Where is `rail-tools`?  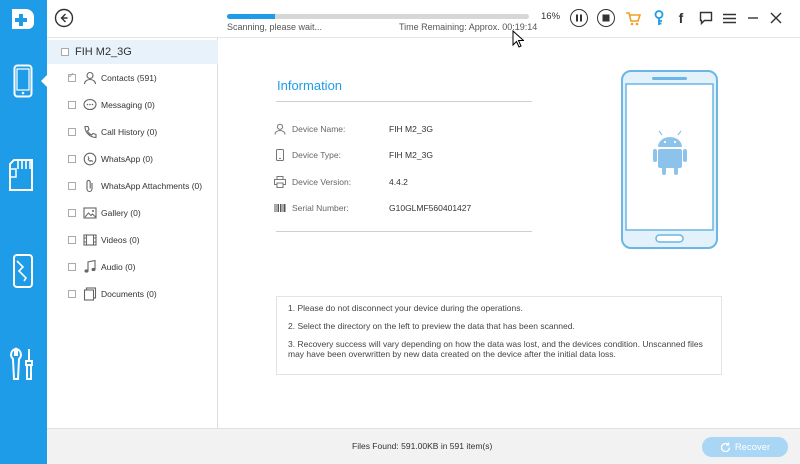 rail-tools is located at coordinates (23, 365).